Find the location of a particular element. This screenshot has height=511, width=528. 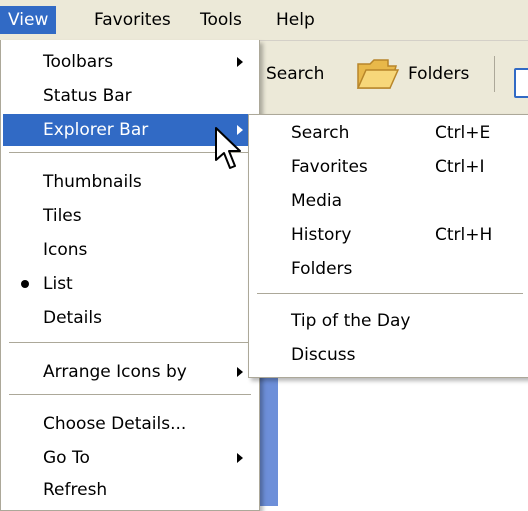

menu-item-toolbars: Toolbars is located at coordinates (130, 62).